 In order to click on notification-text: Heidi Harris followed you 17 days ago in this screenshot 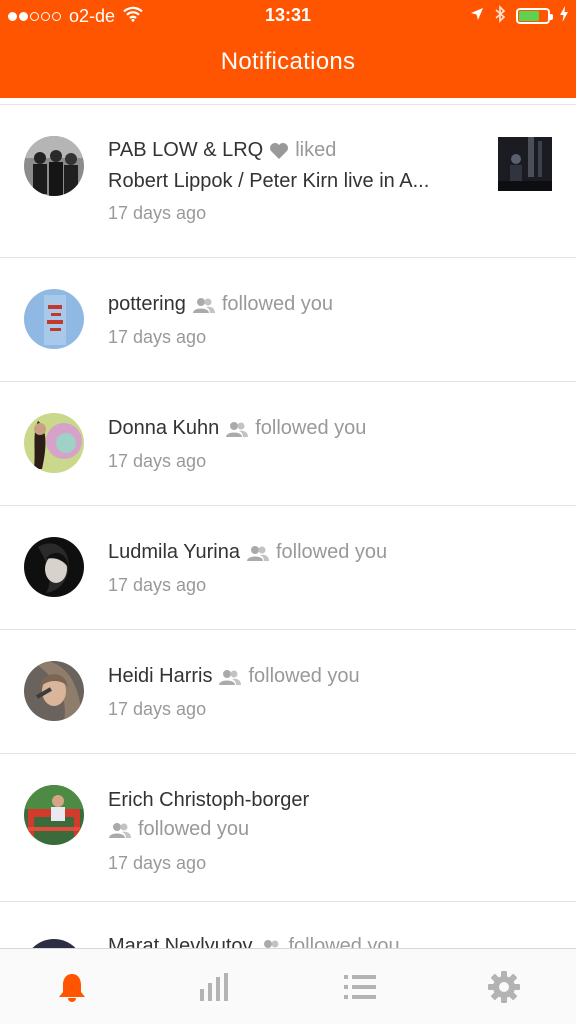, I will do `click(332, 692)`.